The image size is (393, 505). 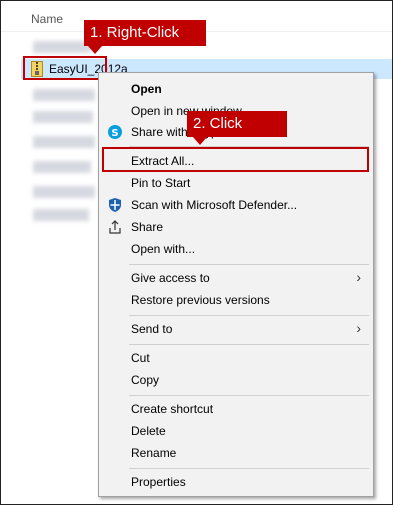 I want to click on menu-item-label: Pin to Start, so click(x=161, y=183).